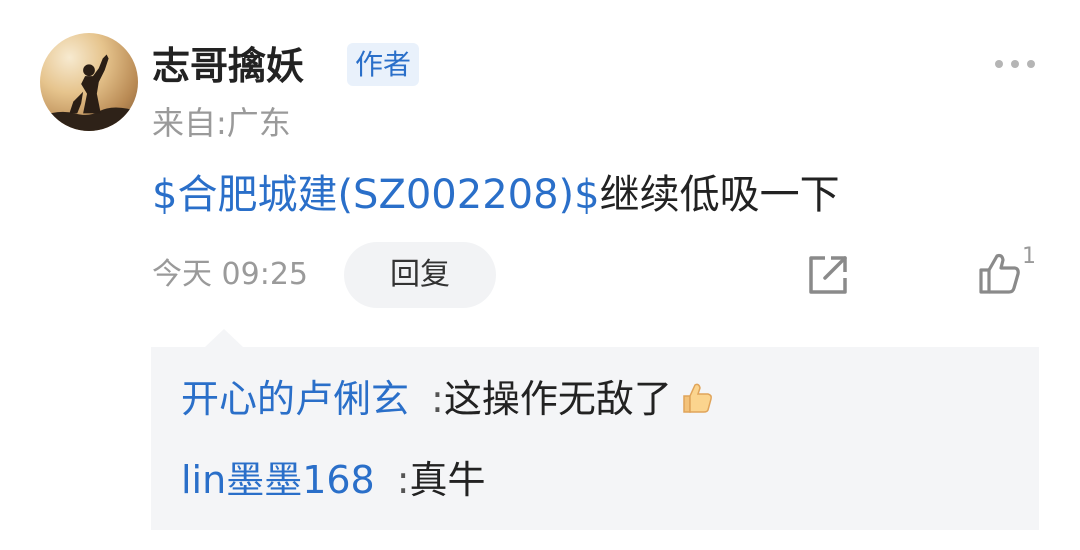 The width and height of the screenshot is (1080, 550). I want to click on post-timestamp: 今天 09:25, so click(230, 274).